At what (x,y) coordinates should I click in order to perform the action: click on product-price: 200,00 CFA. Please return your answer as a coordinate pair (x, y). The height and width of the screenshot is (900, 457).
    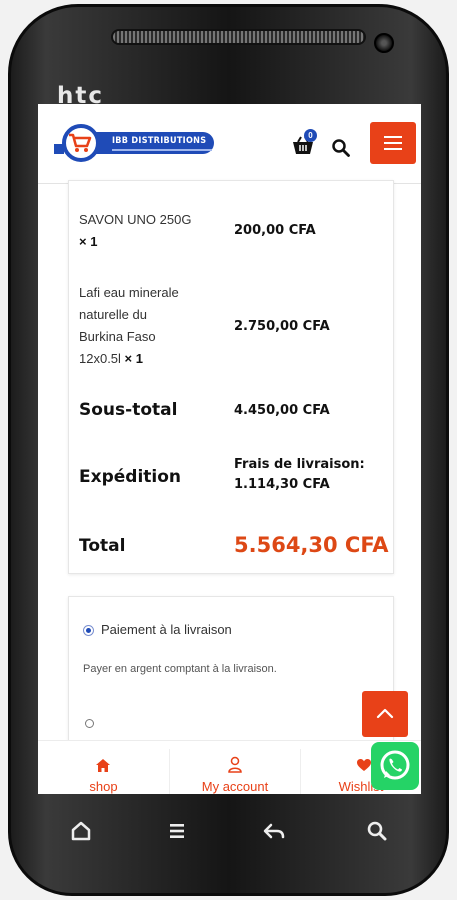
    Looking at the image, I should click on (275, 230).